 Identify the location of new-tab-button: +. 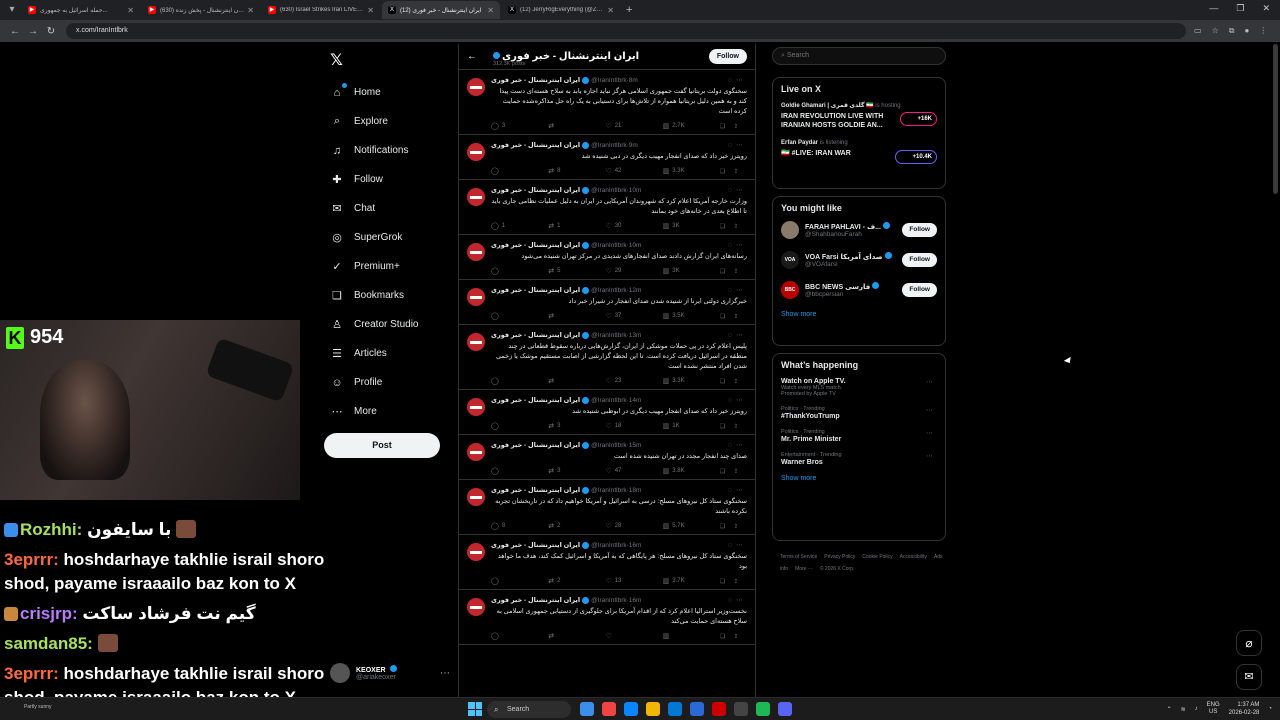
(629, 10).